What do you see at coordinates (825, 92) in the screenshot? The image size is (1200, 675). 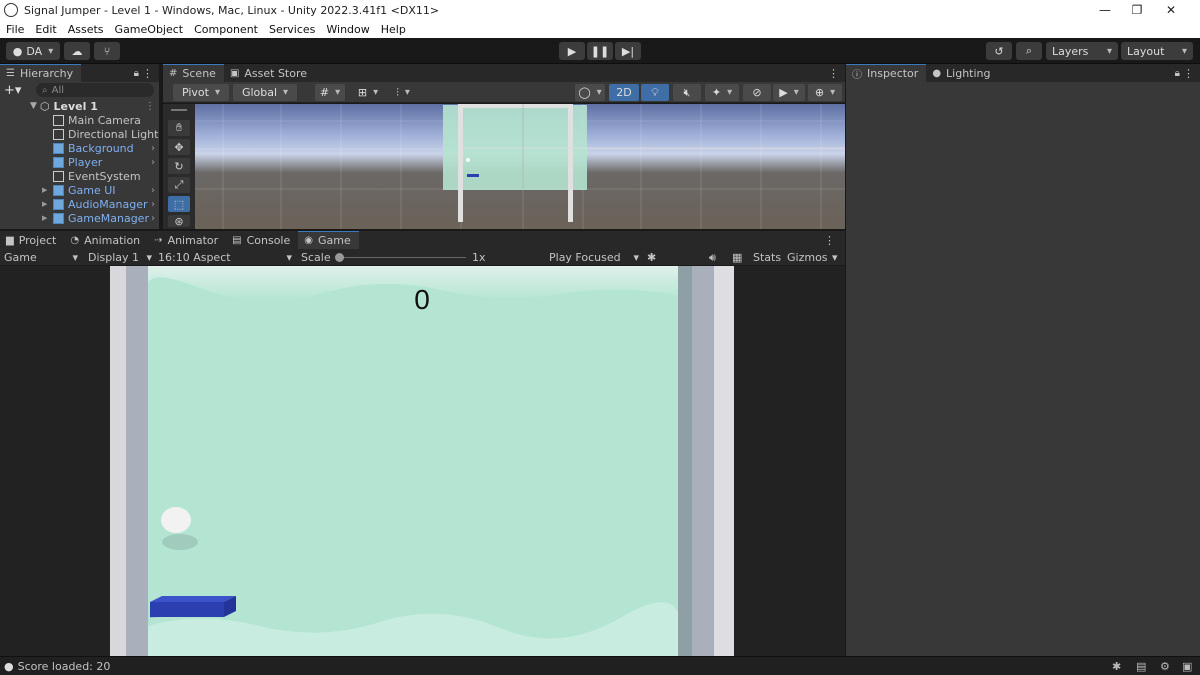 I see `gizmos-scene-dropdown: ⊕` at bounding box center [825, 92].